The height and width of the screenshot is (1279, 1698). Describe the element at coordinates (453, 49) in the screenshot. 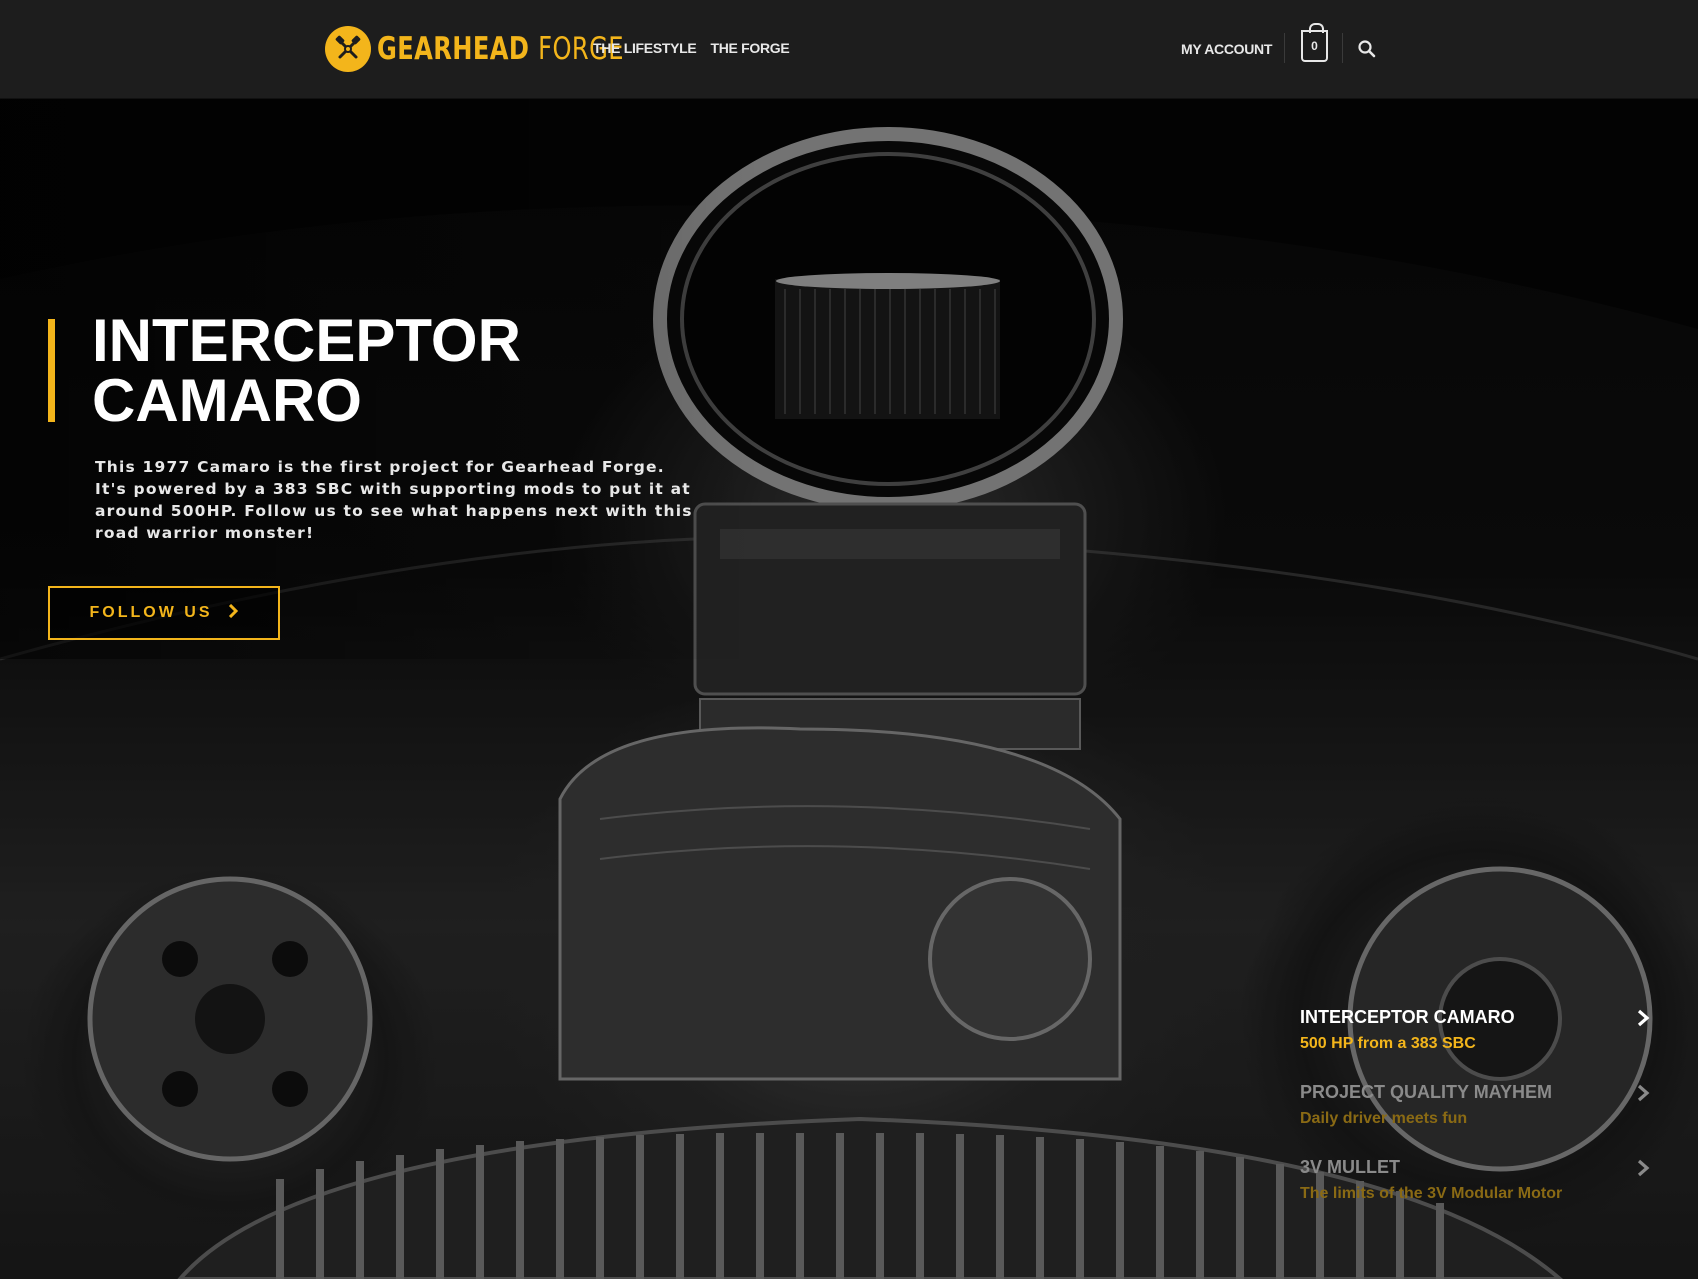

I see `brand-name-bold: GEARHEAD` at that location.